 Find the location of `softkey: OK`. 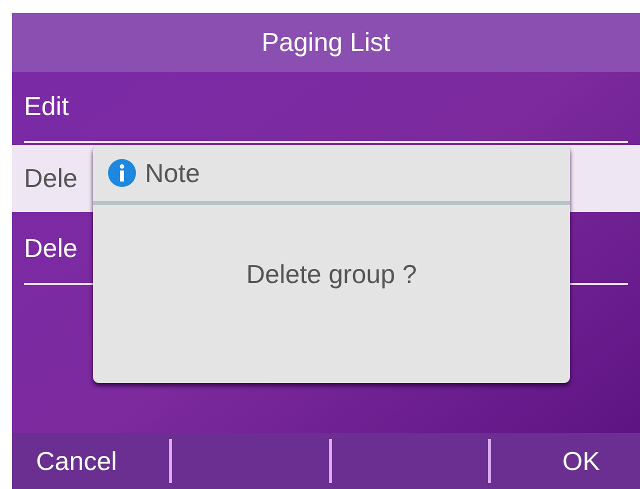

softkey: OK is located at coordinates (581, 461).